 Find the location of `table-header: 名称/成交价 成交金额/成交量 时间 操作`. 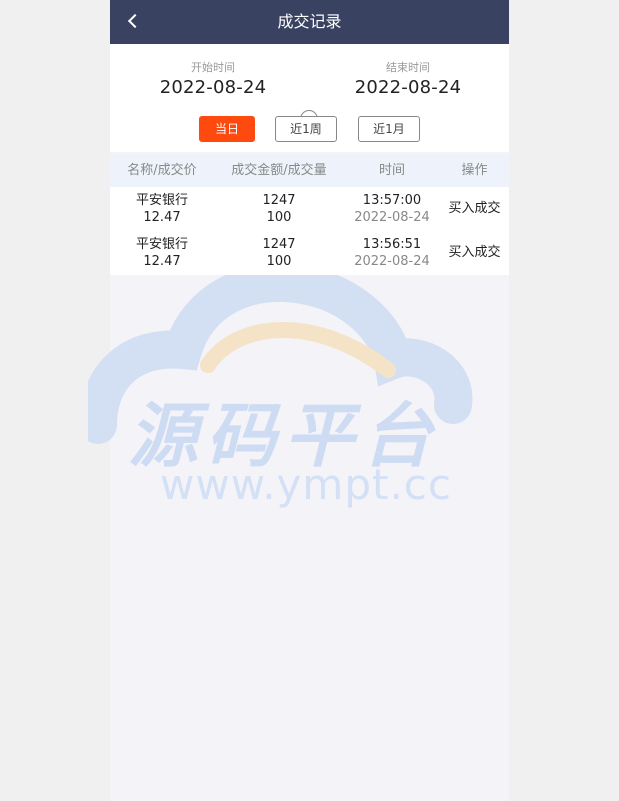

table-header: 名称/成交价 成交金额/成交量 时间 操作 is located at coordinates (309, 170).